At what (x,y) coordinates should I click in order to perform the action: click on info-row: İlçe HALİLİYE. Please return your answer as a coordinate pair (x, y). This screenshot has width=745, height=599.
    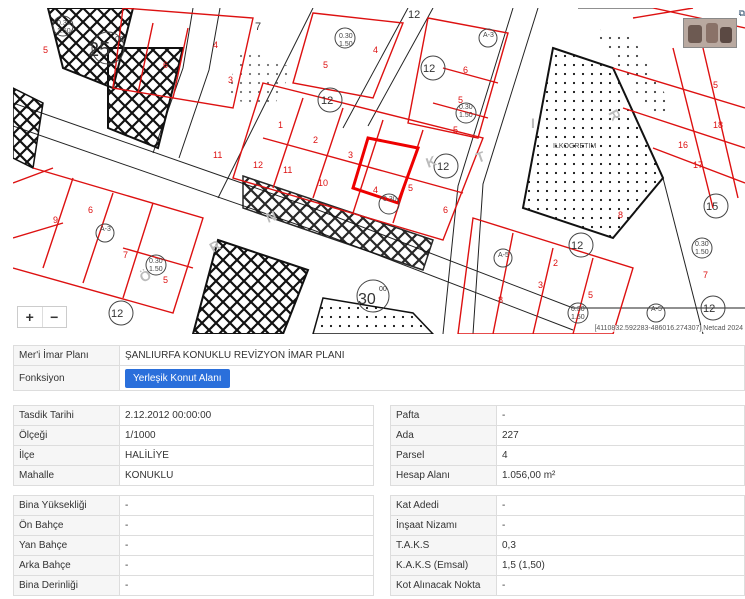
    Looking at the image, I should click on (193, 455).